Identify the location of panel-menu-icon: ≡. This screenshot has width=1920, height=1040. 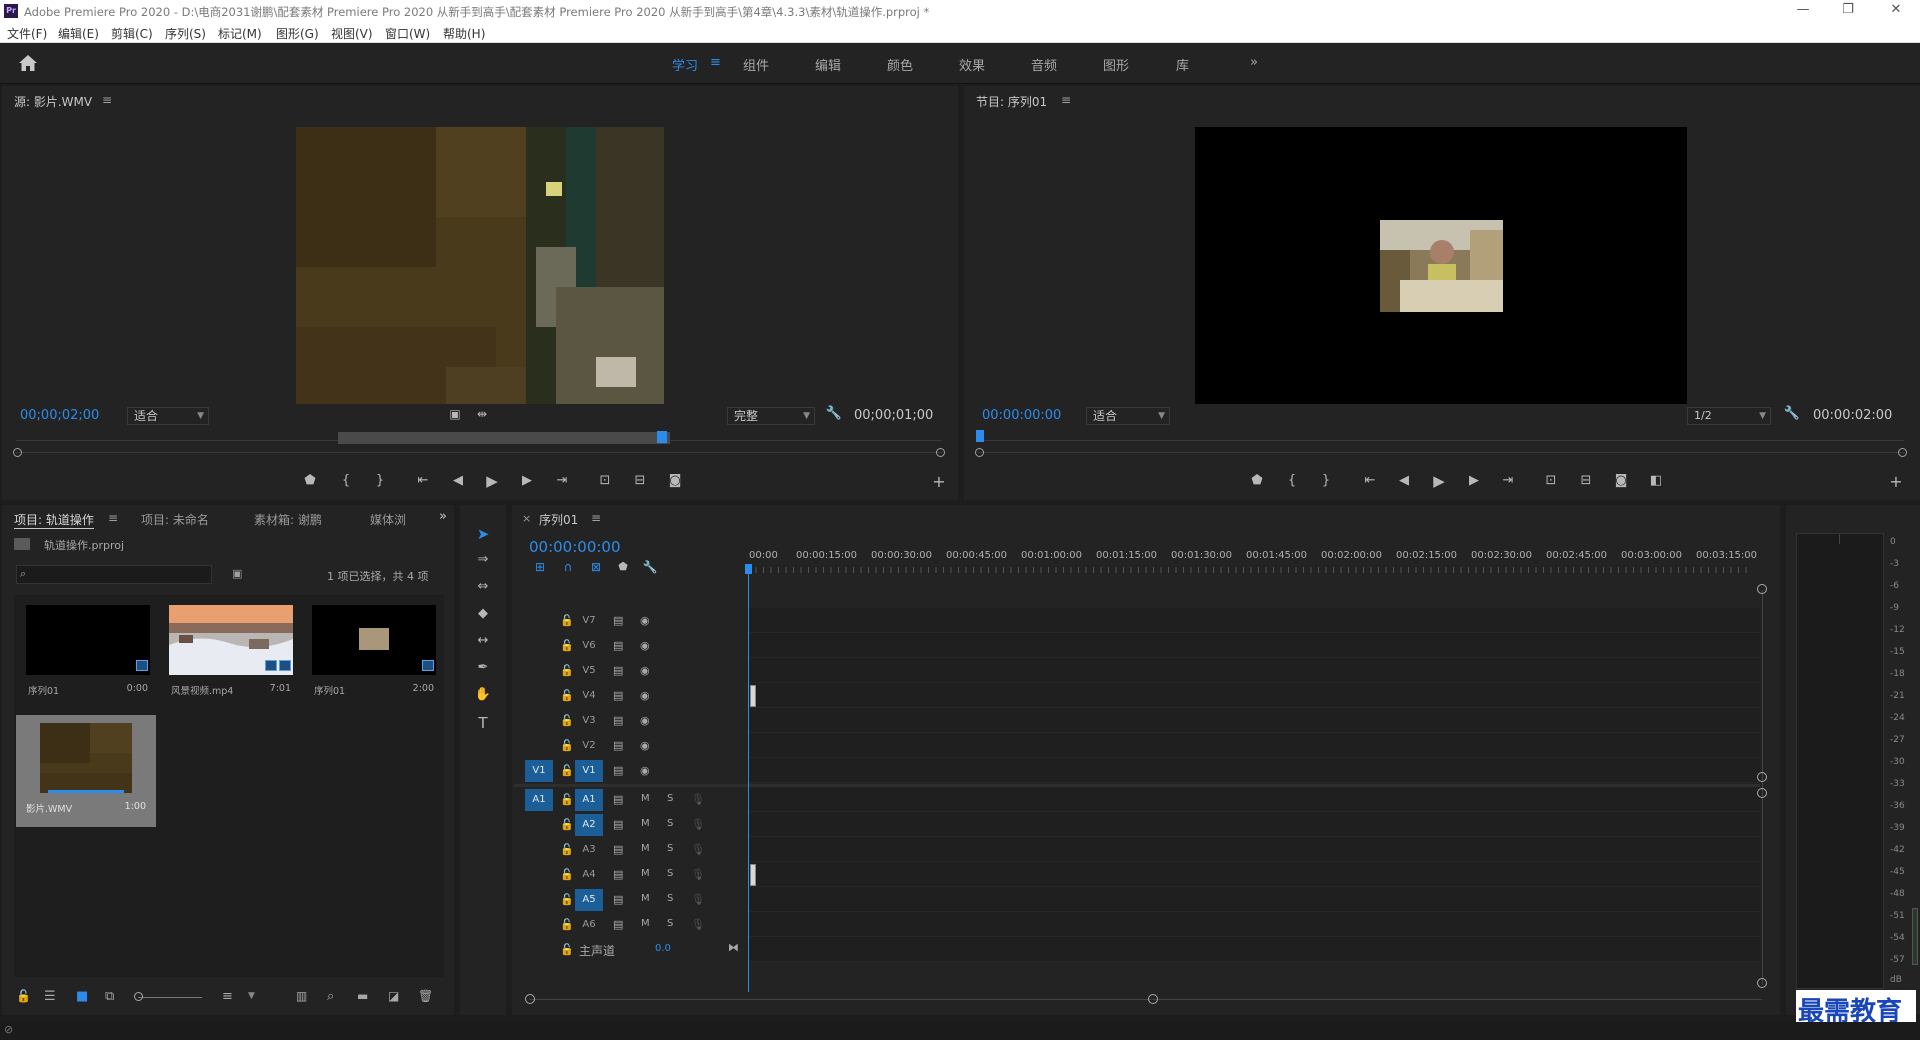
(107, 100).